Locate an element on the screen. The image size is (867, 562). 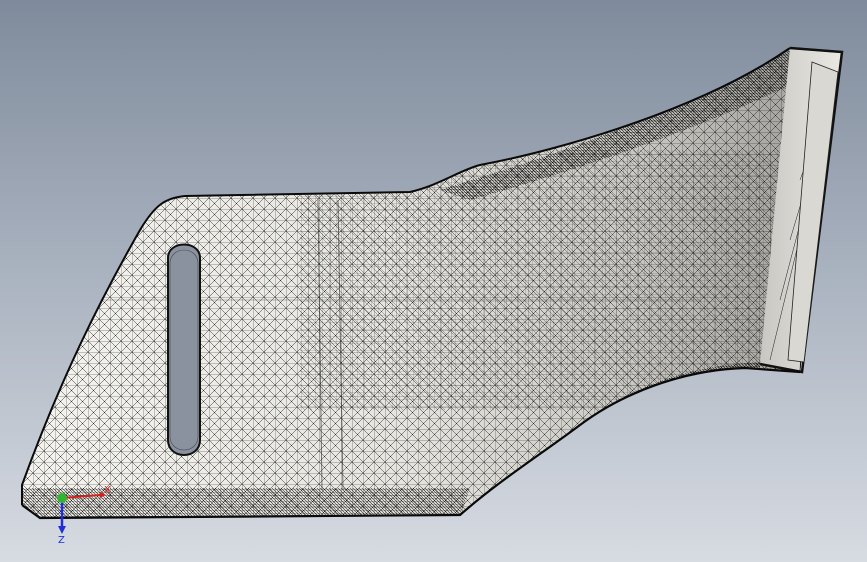
x-axis-arrow is located at coordinates (81, 496).